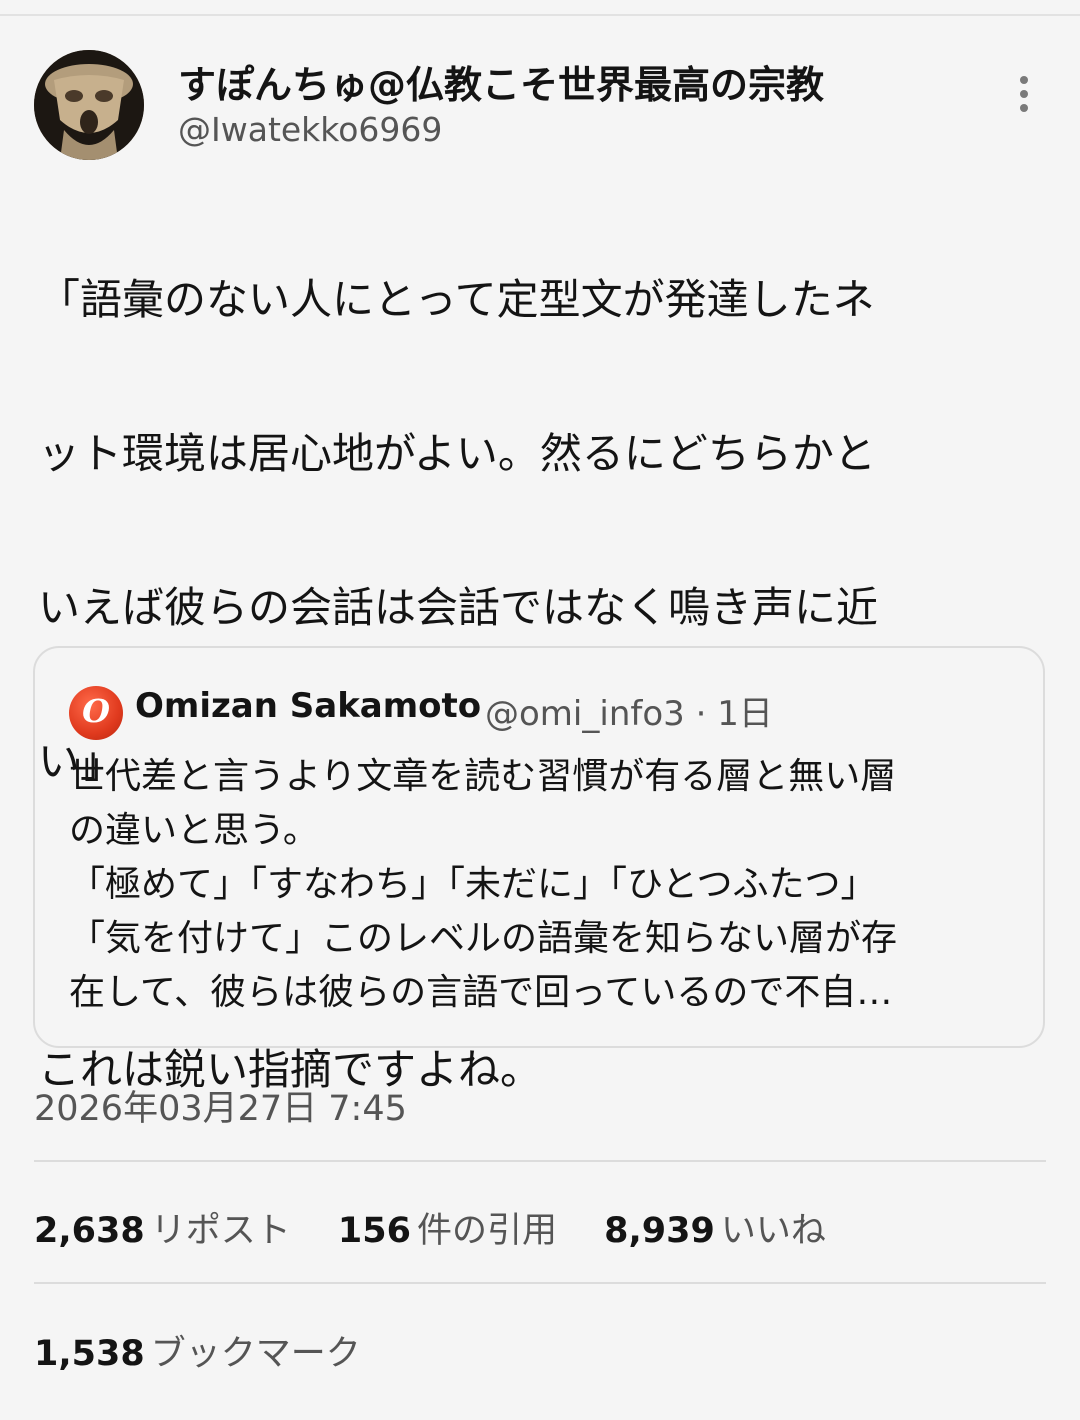 The width and height of the screenshot is (1080, 1420). Describe the element at coordinates (220, 1105) in the screenshot. I see `tweet-timestamp: 2026年03月27日 7:45` at that location.